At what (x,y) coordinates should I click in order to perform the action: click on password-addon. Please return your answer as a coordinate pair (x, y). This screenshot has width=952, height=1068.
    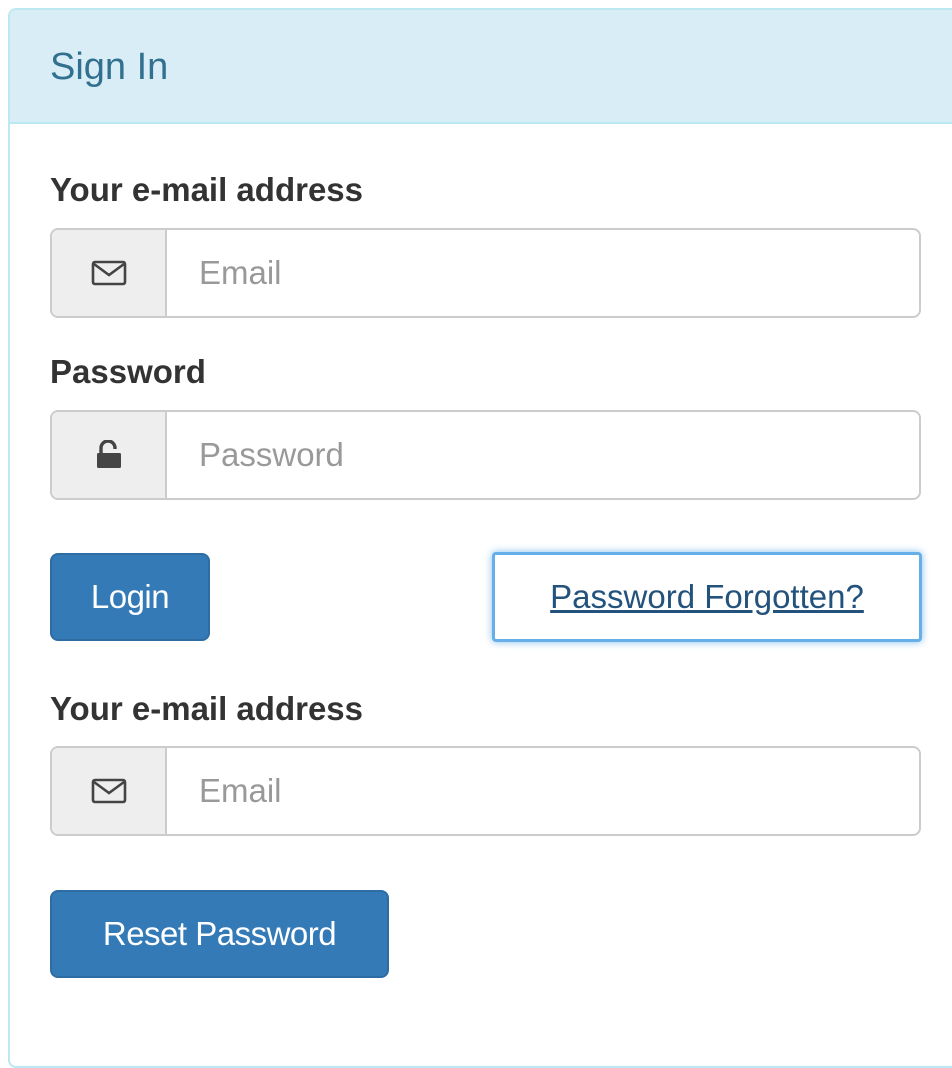
    Looking at the image, I should click on (109, 455).